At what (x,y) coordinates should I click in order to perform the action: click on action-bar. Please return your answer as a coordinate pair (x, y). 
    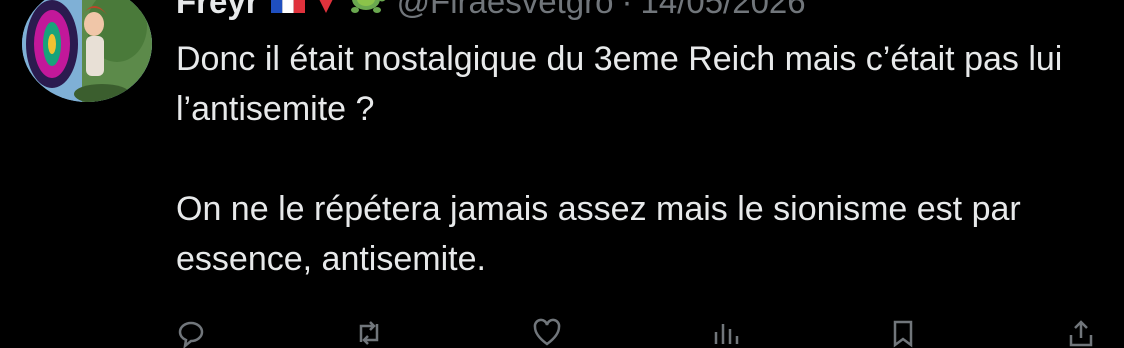
    Looking at the image, I should click on (636, 333).